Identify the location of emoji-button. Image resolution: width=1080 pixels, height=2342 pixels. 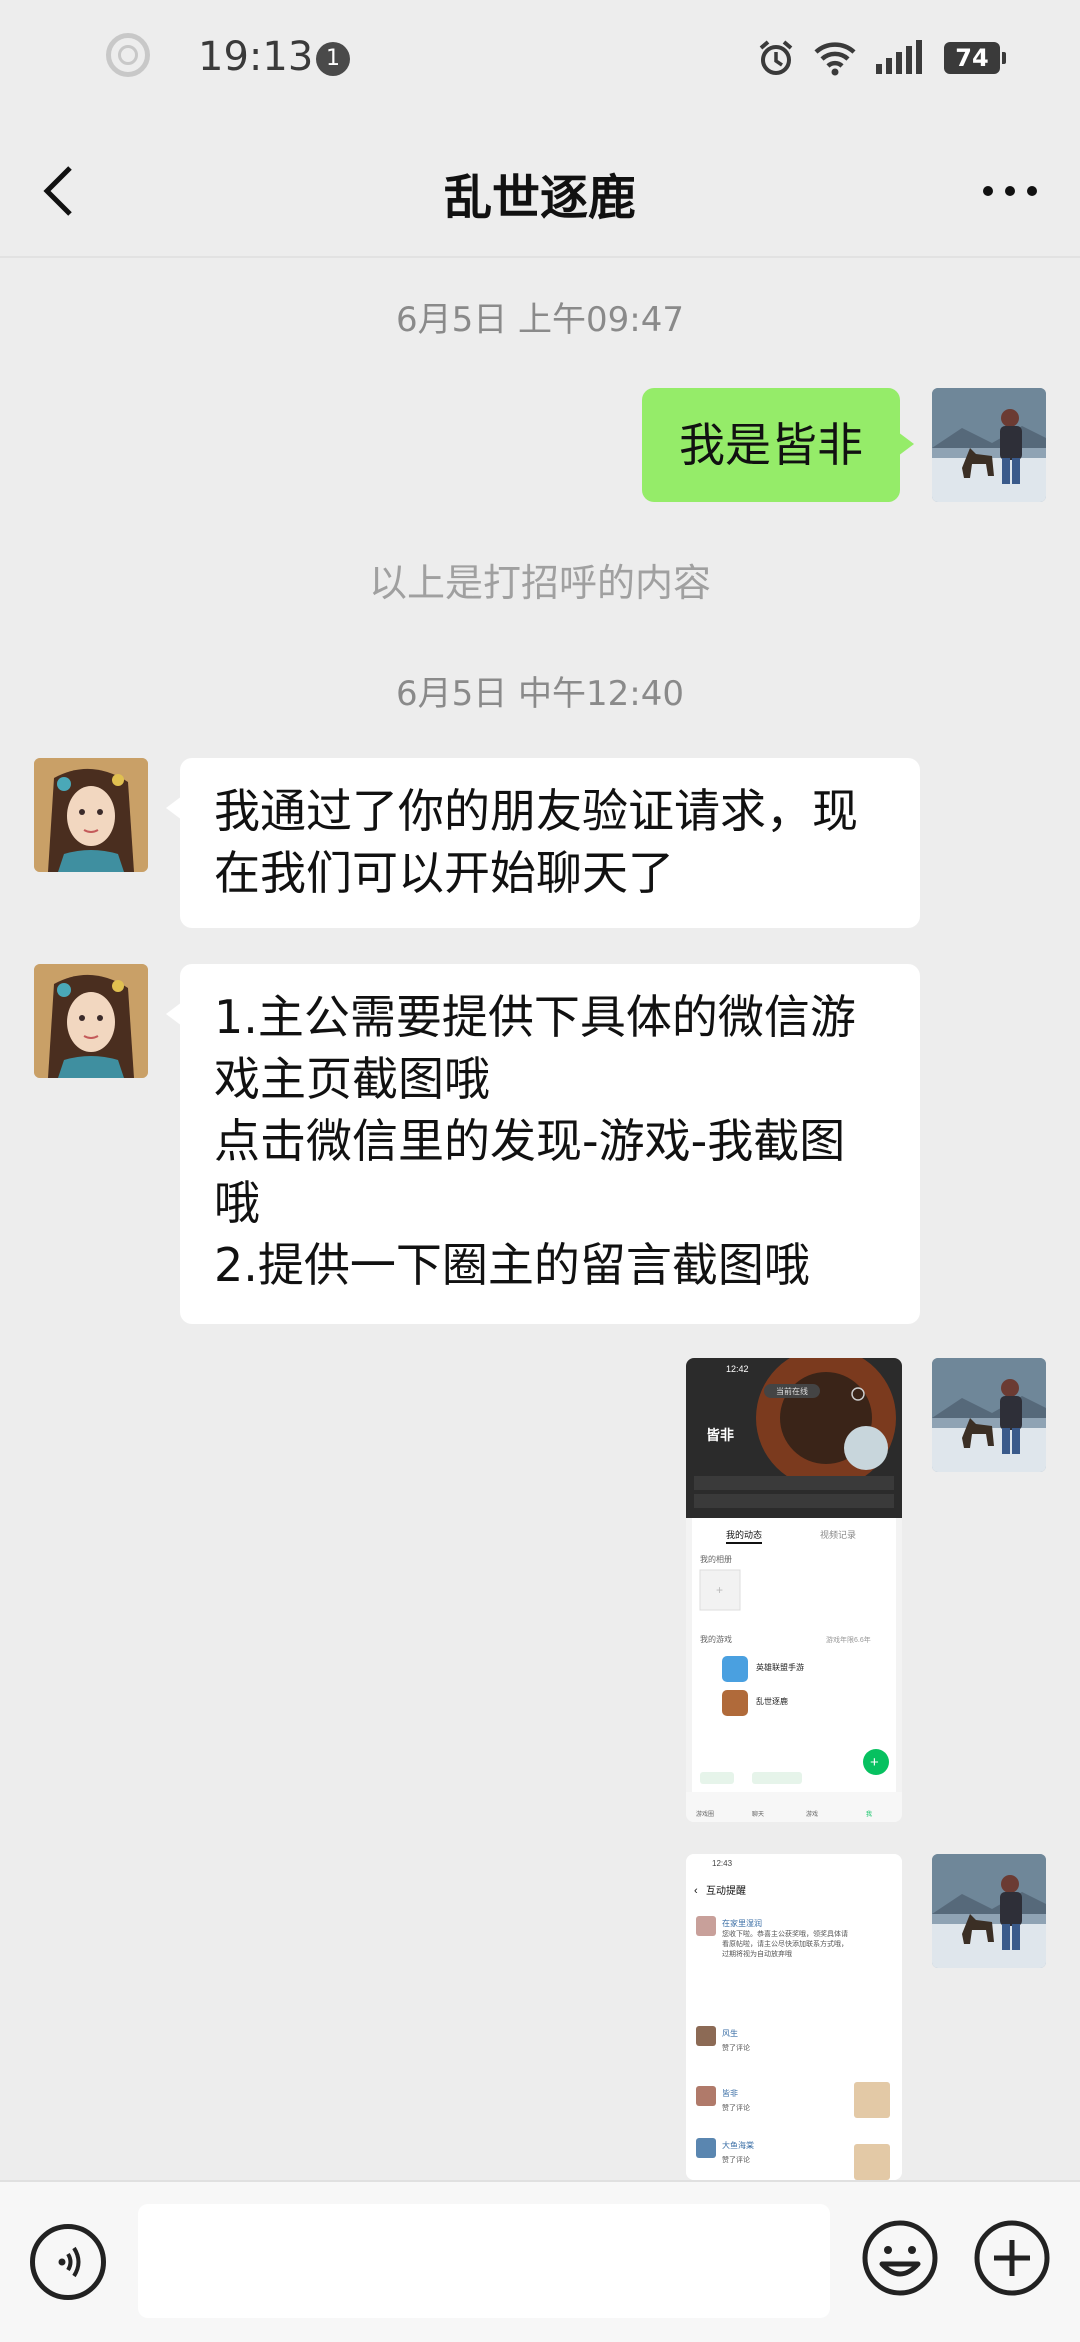
(900, 2258).